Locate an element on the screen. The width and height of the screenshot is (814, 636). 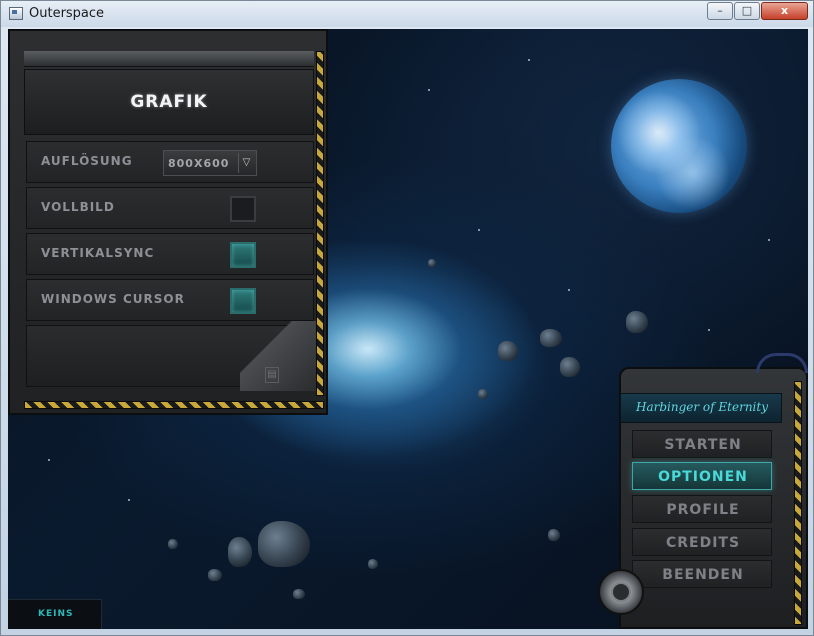
maximize-button: □ is located at coordinates (747, 11).